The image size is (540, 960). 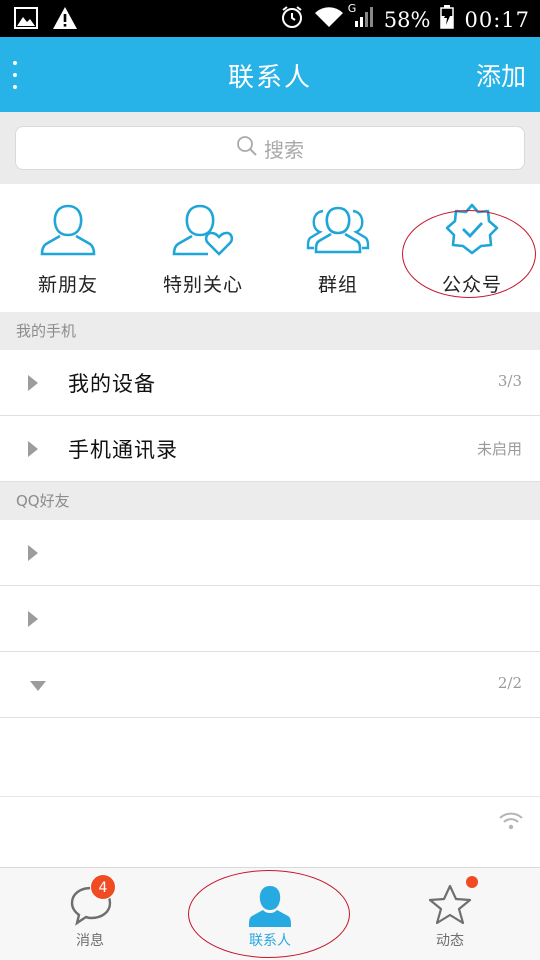 I want to click on row-label: 我的设备, so click(x=112, y=384).